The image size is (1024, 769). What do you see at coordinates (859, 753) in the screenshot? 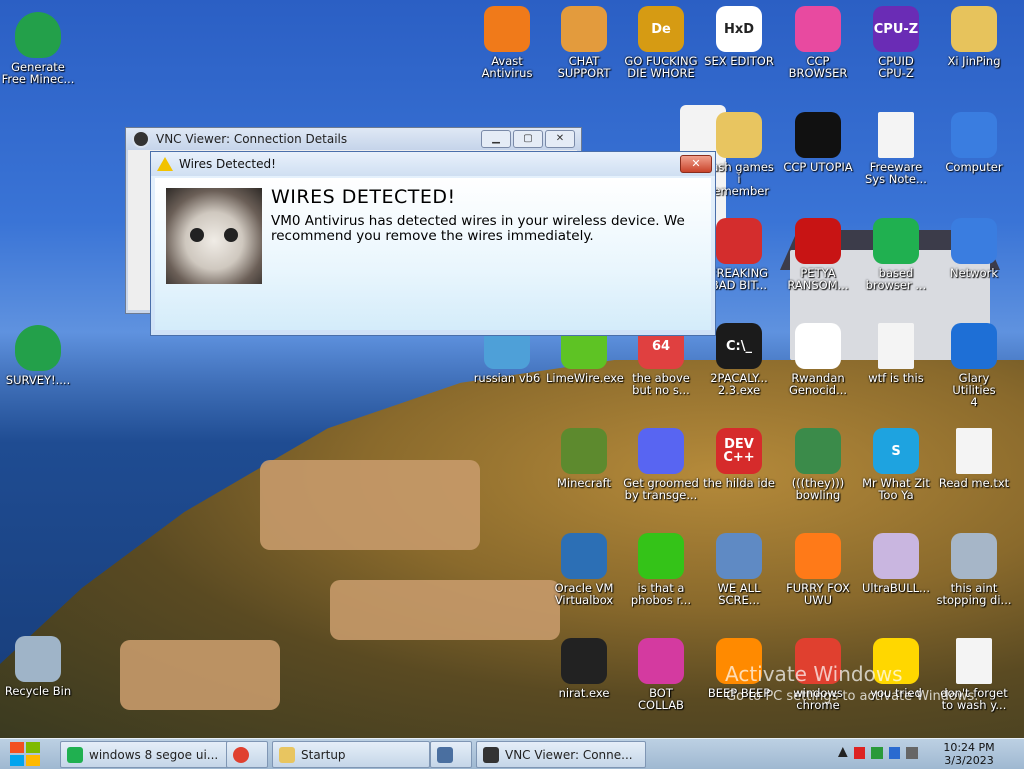
I see `flag-icon` at bounding box center [859, 753].